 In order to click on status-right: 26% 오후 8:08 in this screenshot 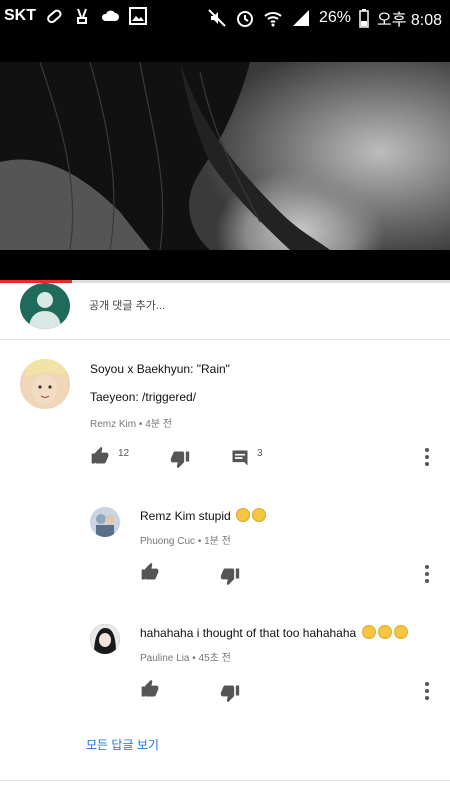, I will do `click(324, 18)`.